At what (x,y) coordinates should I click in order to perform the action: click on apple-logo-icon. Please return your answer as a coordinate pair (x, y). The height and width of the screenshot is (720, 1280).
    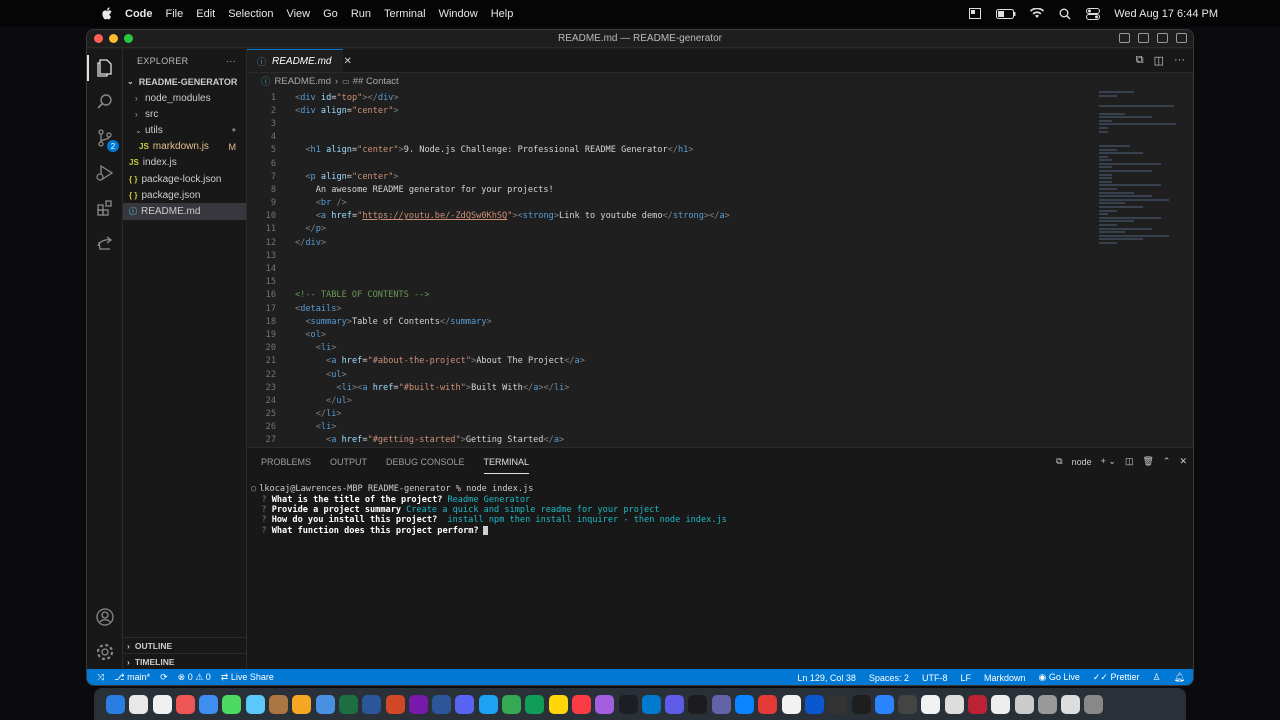
    Looking at the image, I should click on (107, 13).